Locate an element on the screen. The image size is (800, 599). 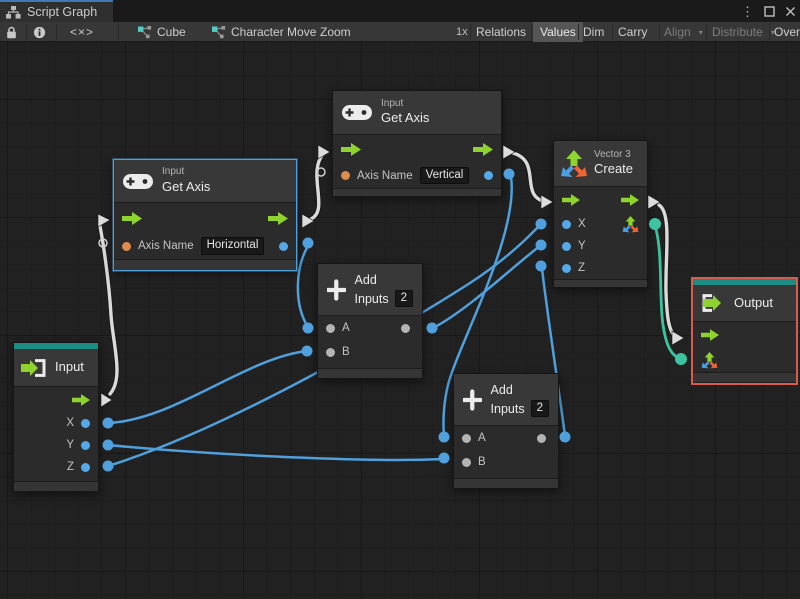
vector3-out-port is located at coordinates (630, 224).